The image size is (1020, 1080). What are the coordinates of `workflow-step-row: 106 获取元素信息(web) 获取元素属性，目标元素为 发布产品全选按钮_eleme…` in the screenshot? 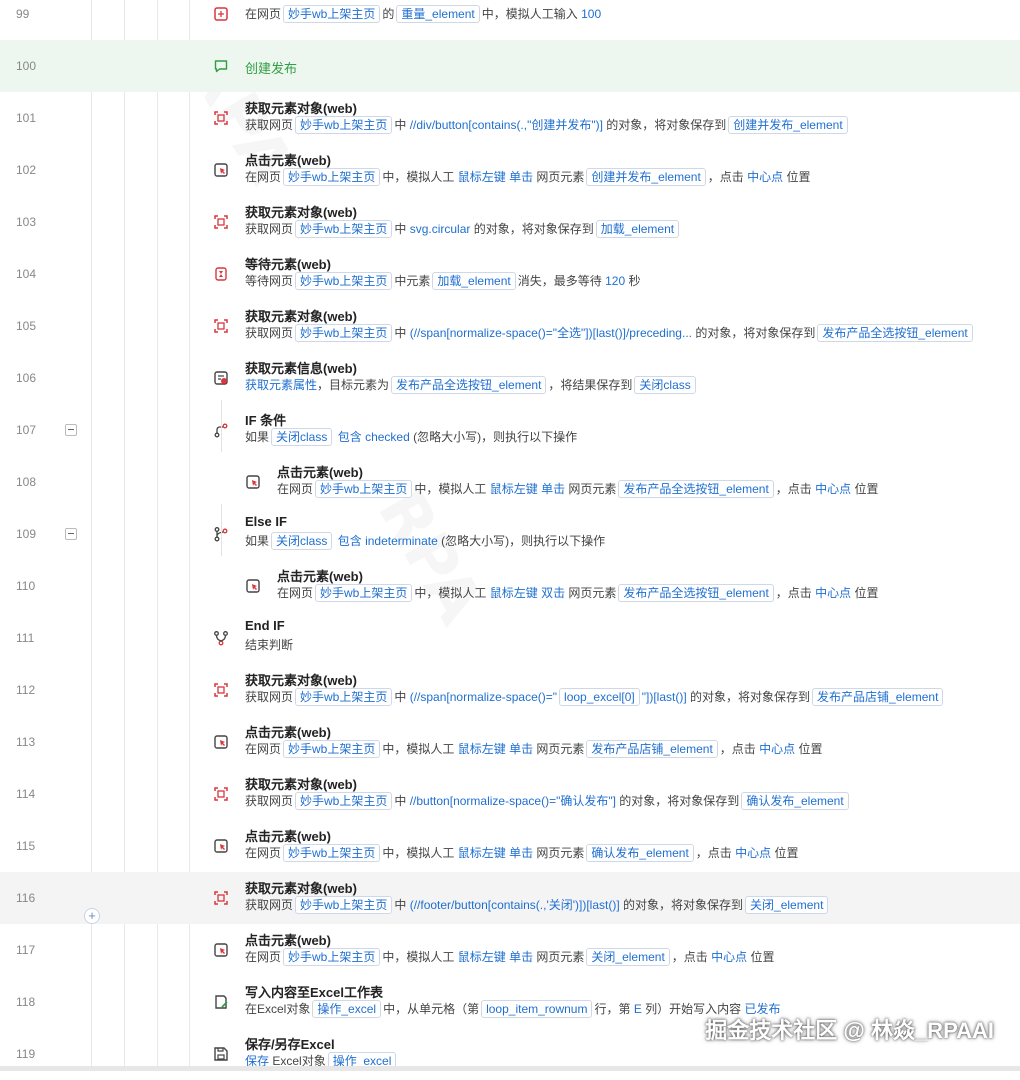 It's located at (510, 378).